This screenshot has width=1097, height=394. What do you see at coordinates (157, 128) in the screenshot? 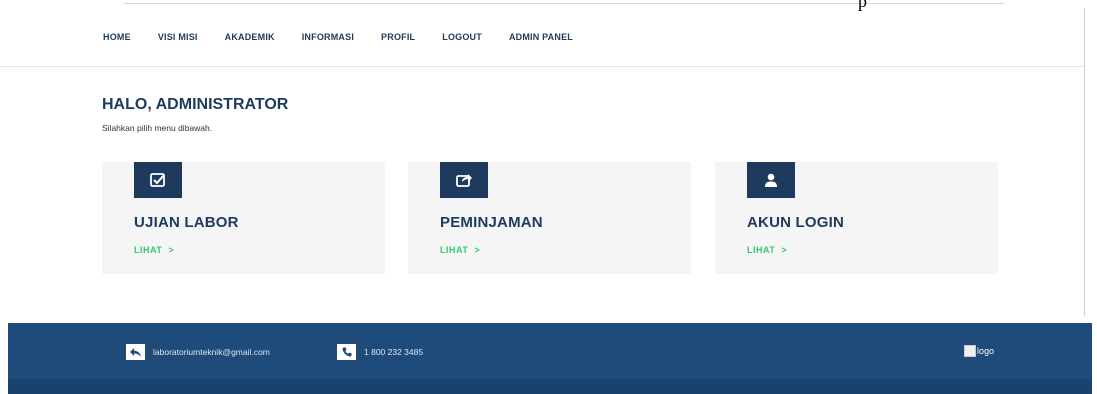
I see `page-subtitle: Silahkan pilih menu dibawah.` at bounding box center [157, 128].